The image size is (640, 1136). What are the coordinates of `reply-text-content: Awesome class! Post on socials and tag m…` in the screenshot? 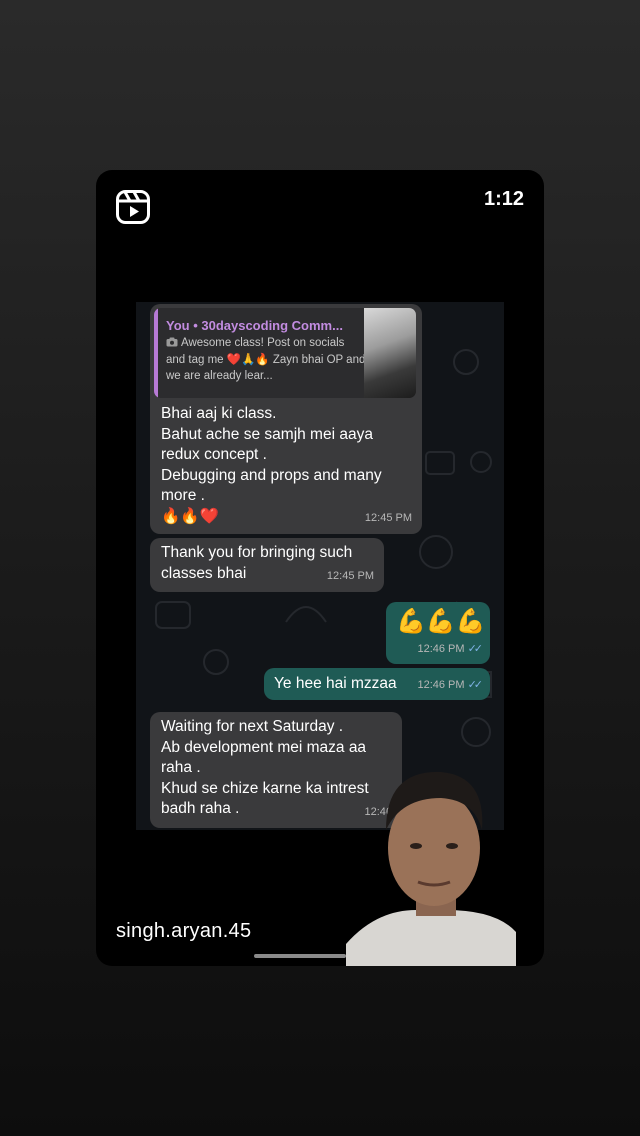 It's located at (266, 359).